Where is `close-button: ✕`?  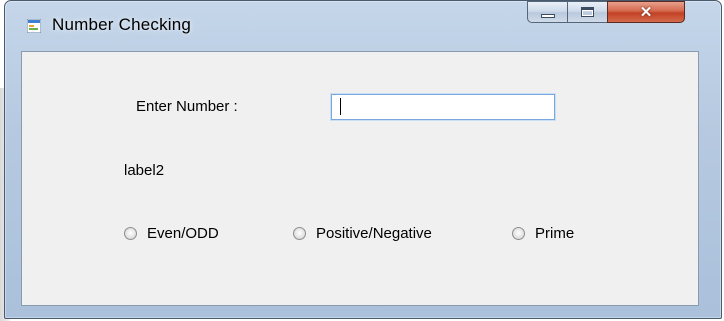 close-button: ✕ is located at coordinates (646, 12).